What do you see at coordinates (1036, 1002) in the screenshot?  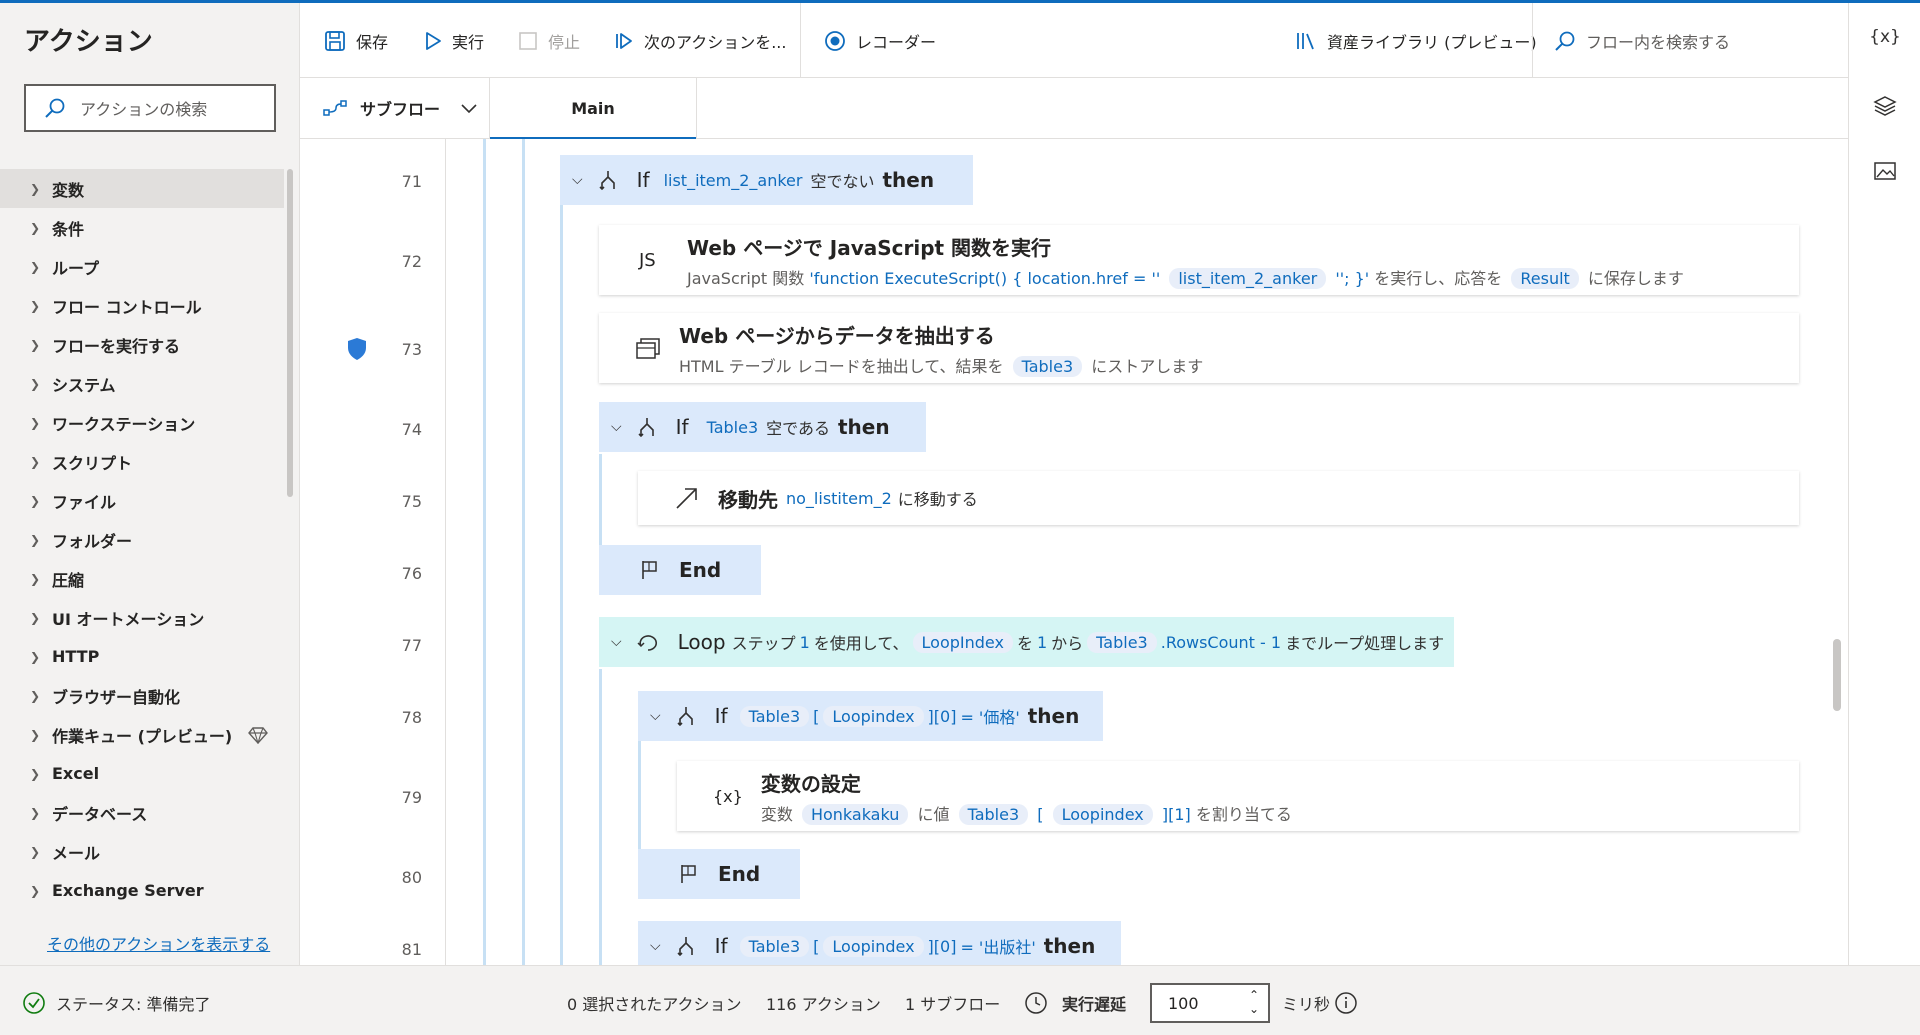 I see `clock-icon` at bounding box center [1036, 1002].